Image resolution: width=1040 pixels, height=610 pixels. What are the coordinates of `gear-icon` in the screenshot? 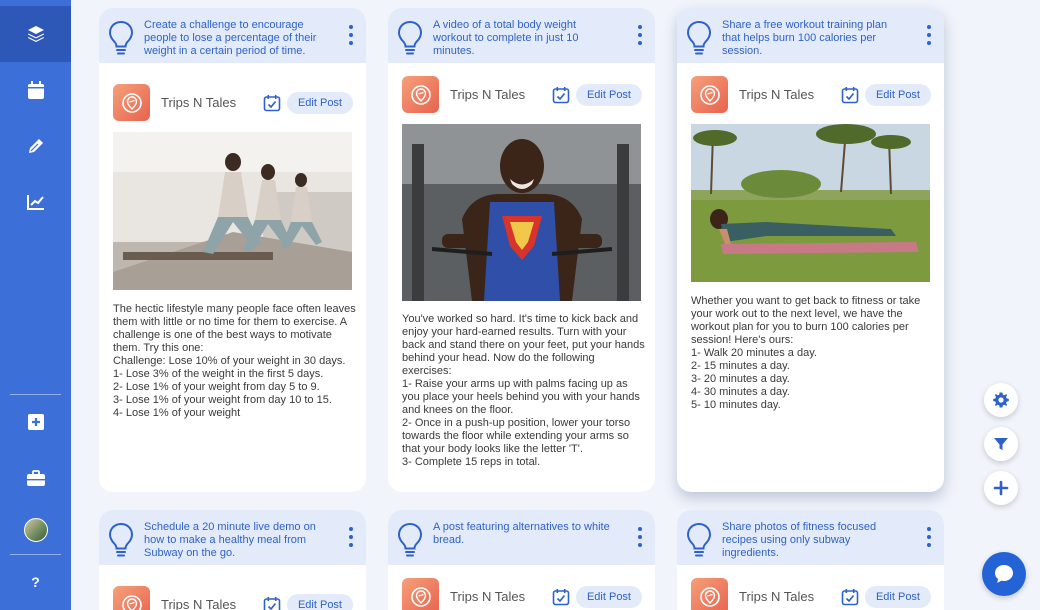 It's located at (1001, 400).